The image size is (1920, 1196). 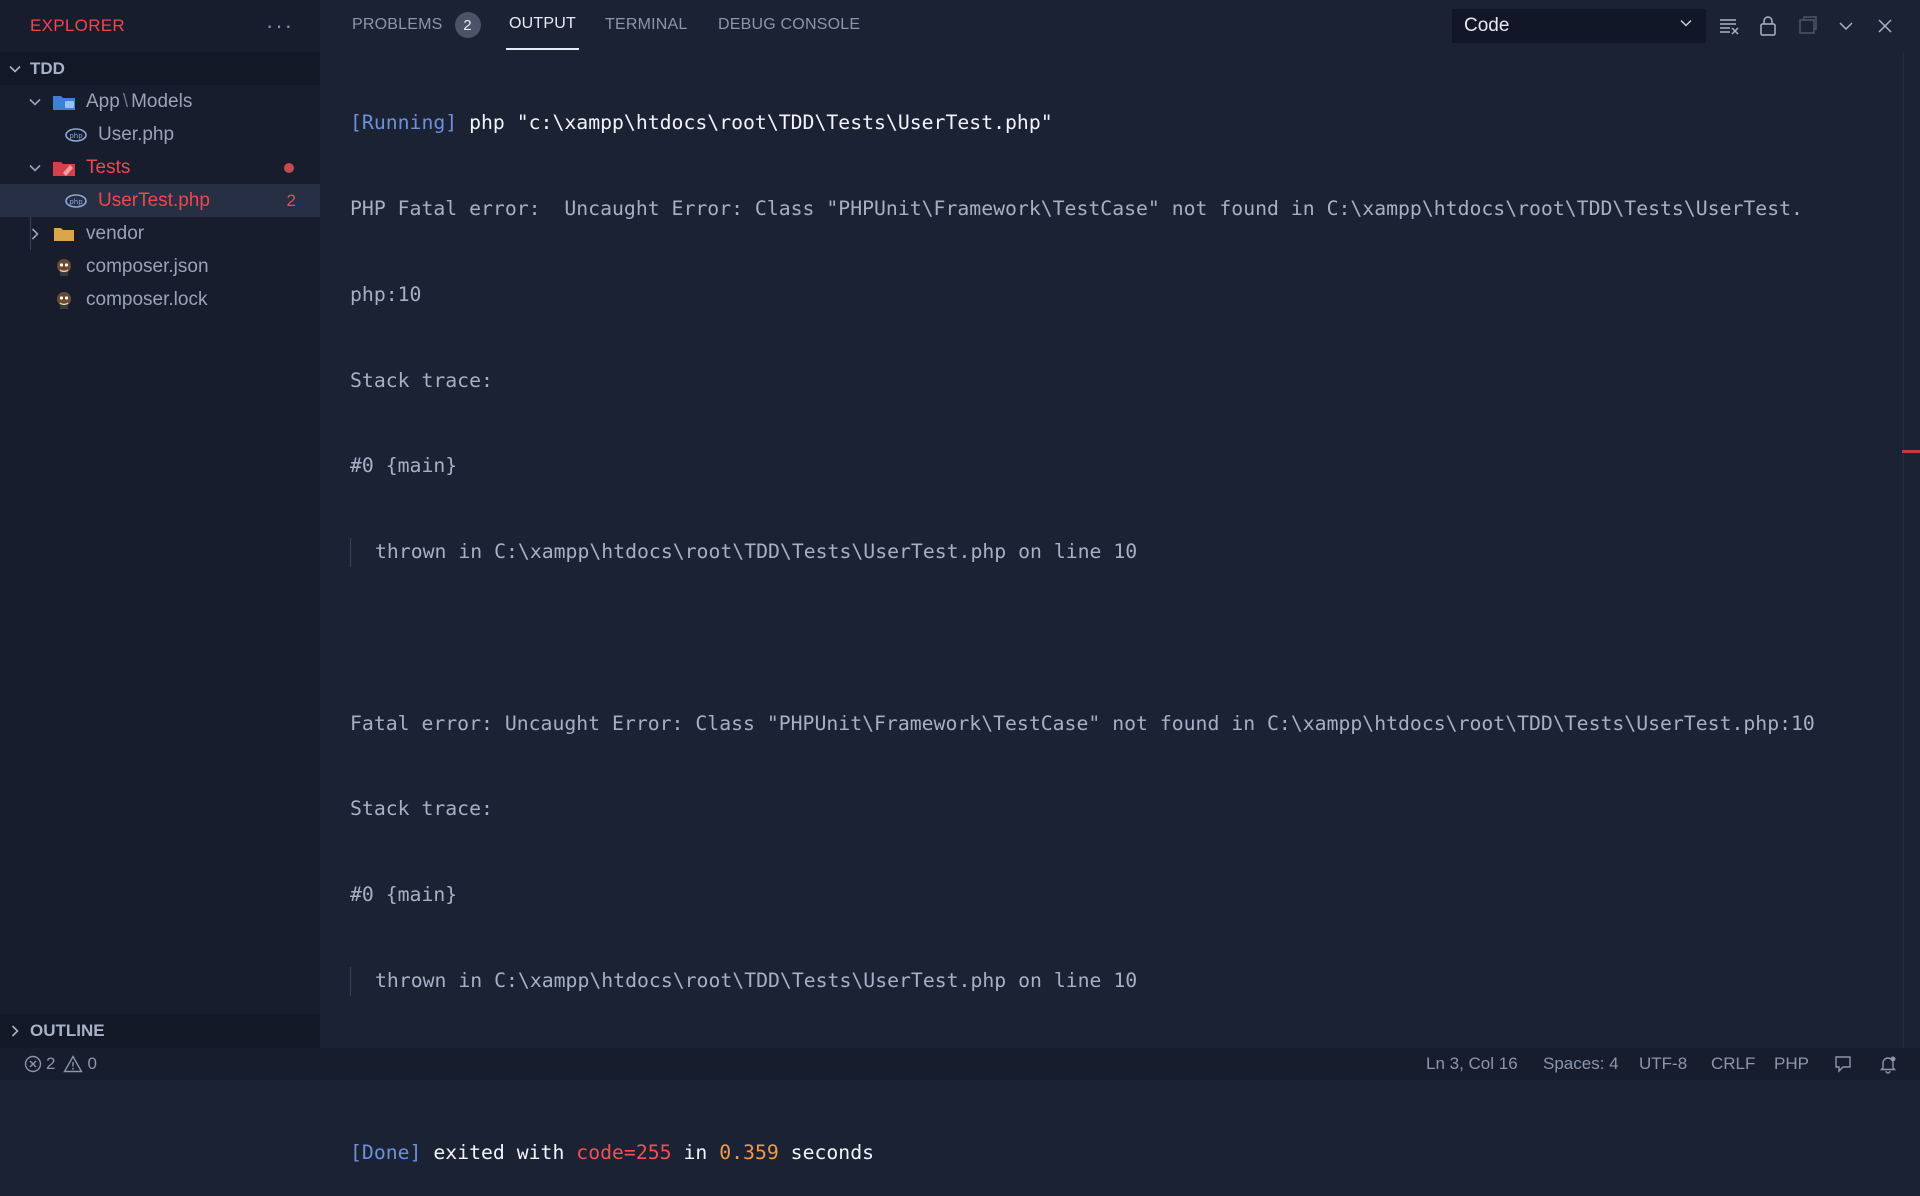 I want to click on scrollbar-track, so click(x=1903, y=550).